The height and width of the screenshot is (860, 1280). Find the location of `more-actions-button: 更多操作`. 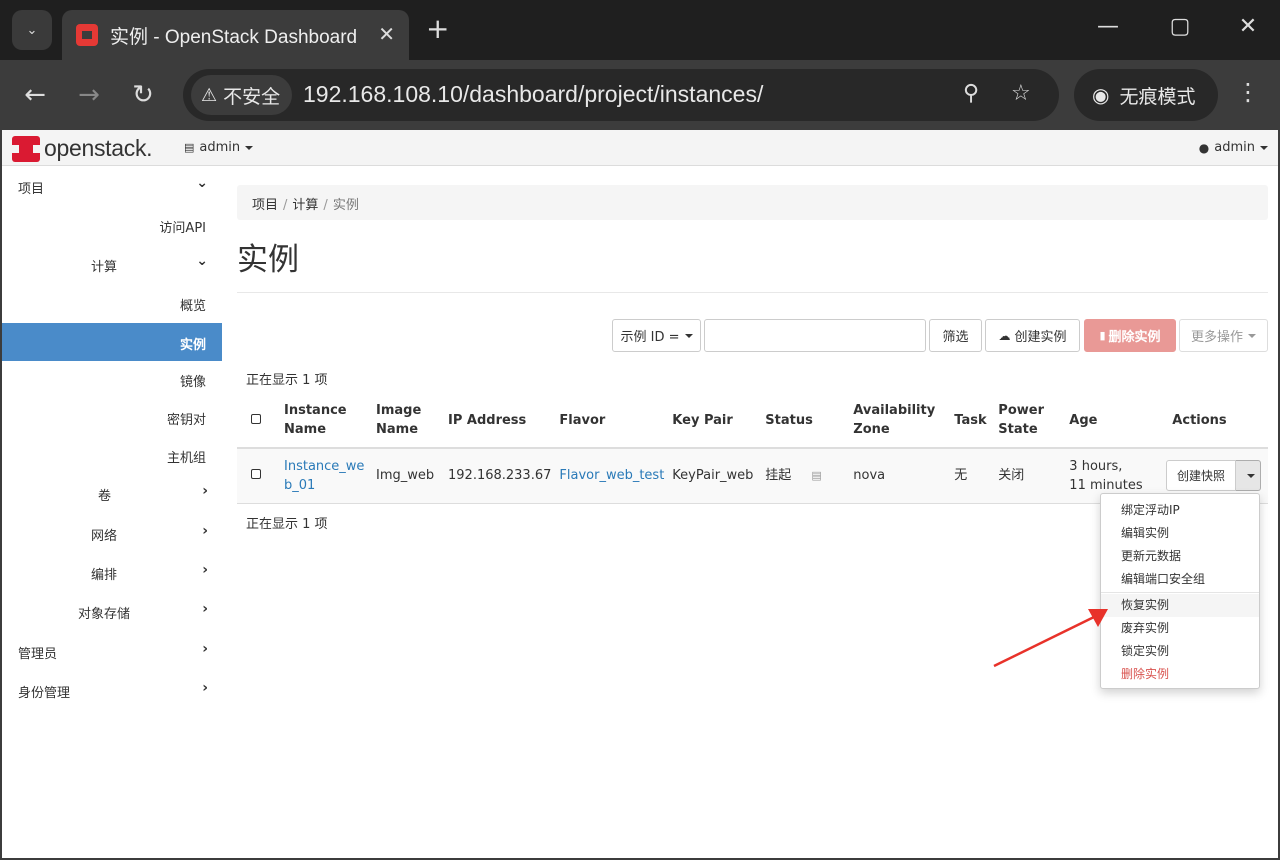

more-actions-button: 更多操作 is located at coordinates (1223, 335).